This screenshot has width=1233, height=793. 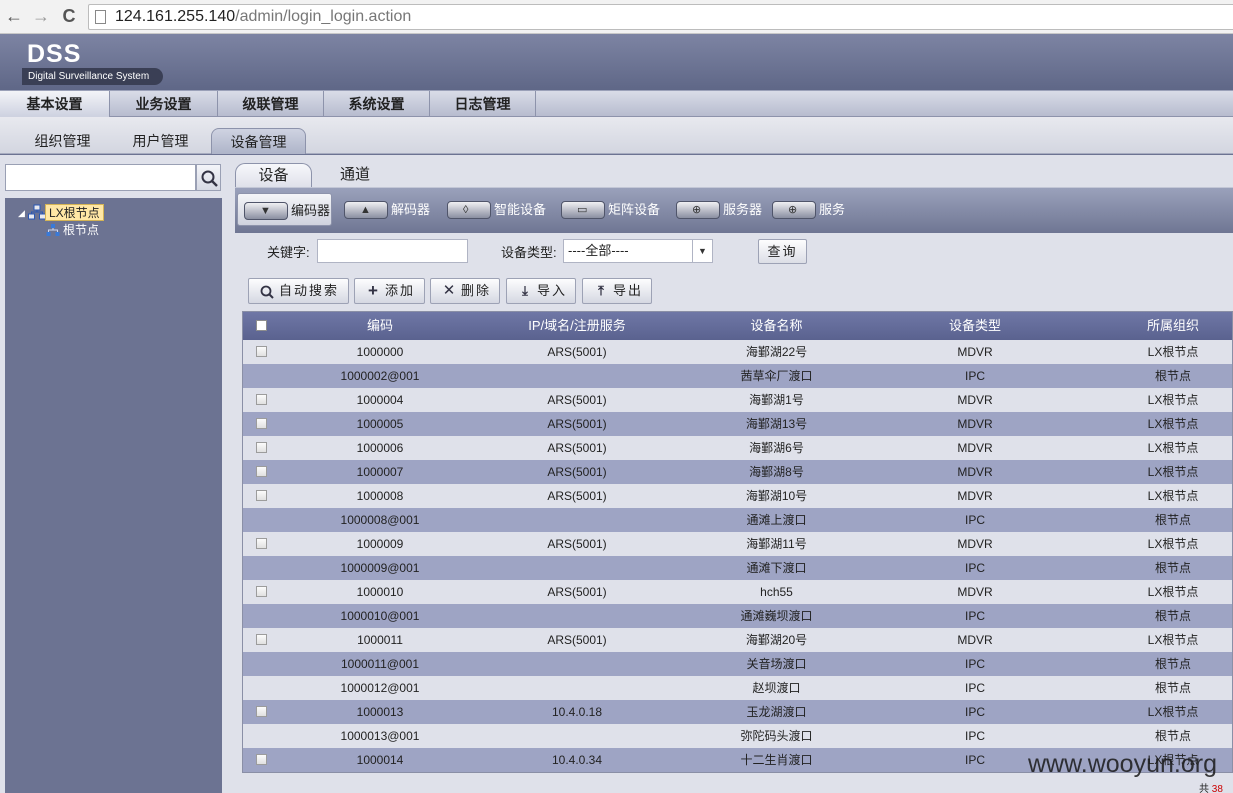 I want to click on back-icon: ←, so click(x=14, y=16).